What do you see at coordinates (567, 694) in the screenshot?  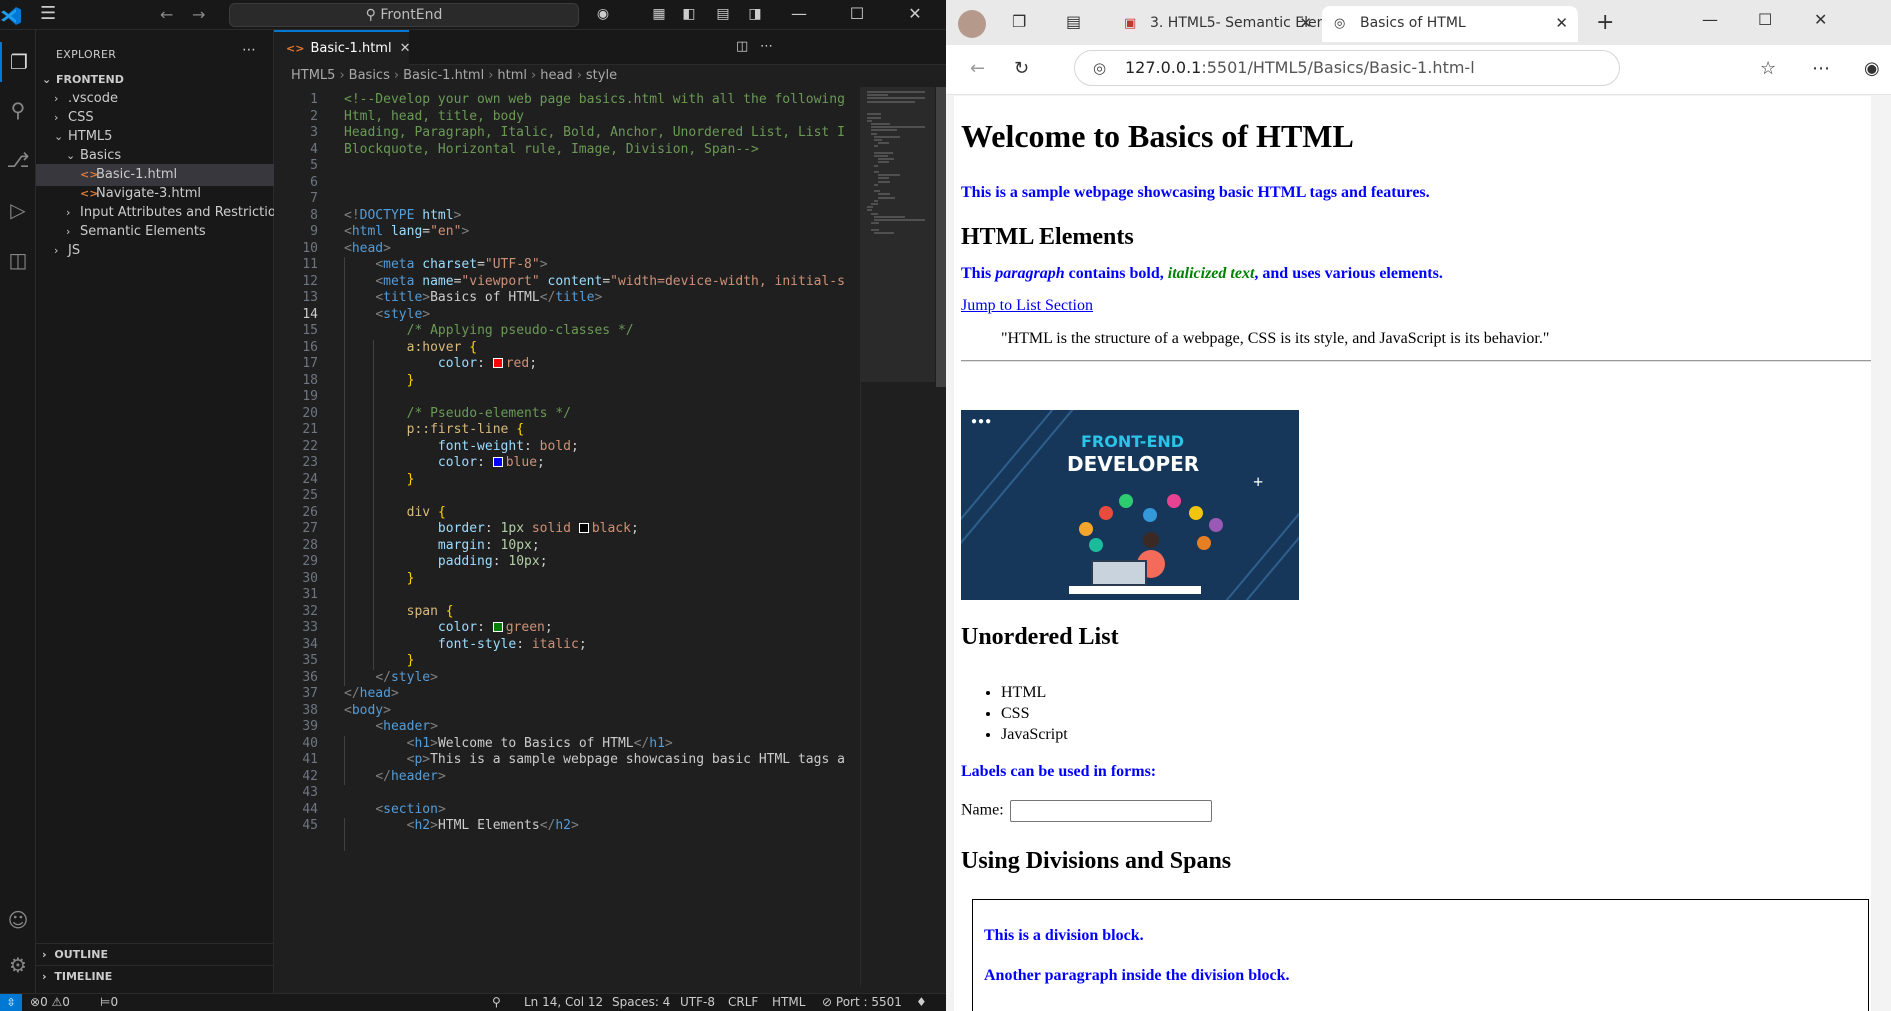 I see `code-line: 37 </head>` at bounding box center [567, 694].